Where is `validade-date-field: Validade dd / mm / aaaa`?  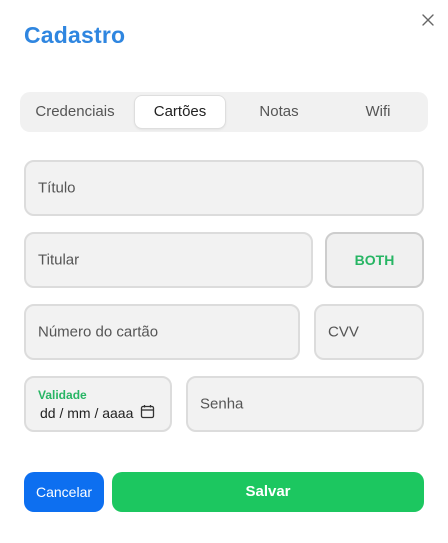
validade-date-field: Validade dd / mm / aaaa is located at coordinates (98, 404).